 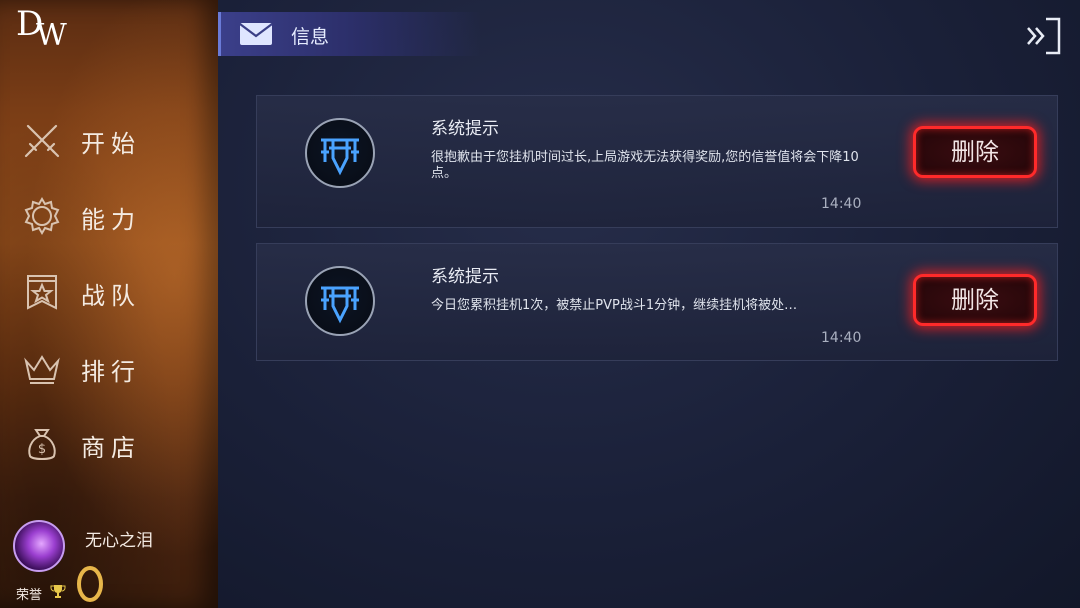 What do you see at coordinates (111, 448) in the screenshot?
I see `sidebar-item-label: 商店` at bounding box center [111, 448].